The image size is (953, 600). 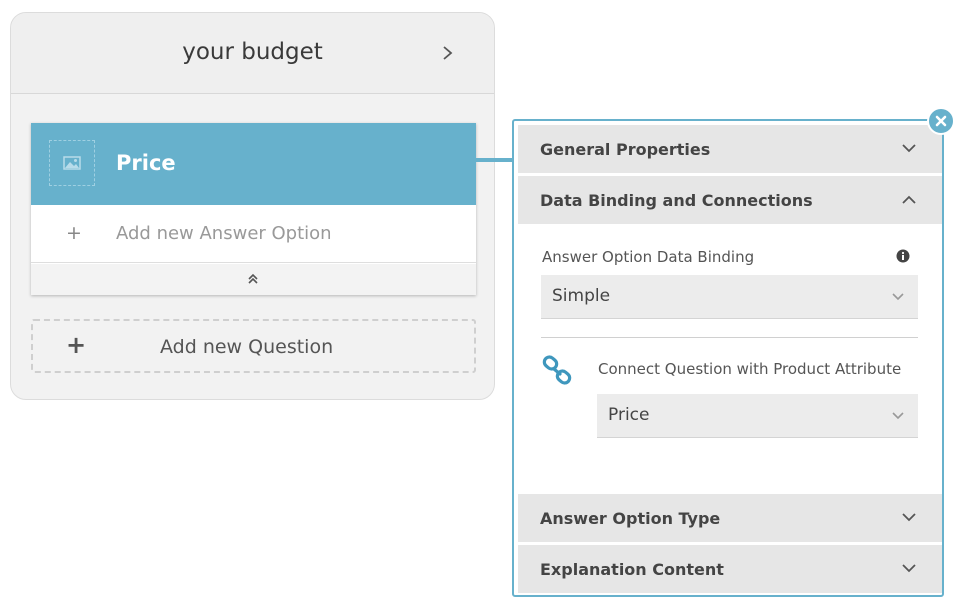 I want to click on divider, so click(x=729, y=337).